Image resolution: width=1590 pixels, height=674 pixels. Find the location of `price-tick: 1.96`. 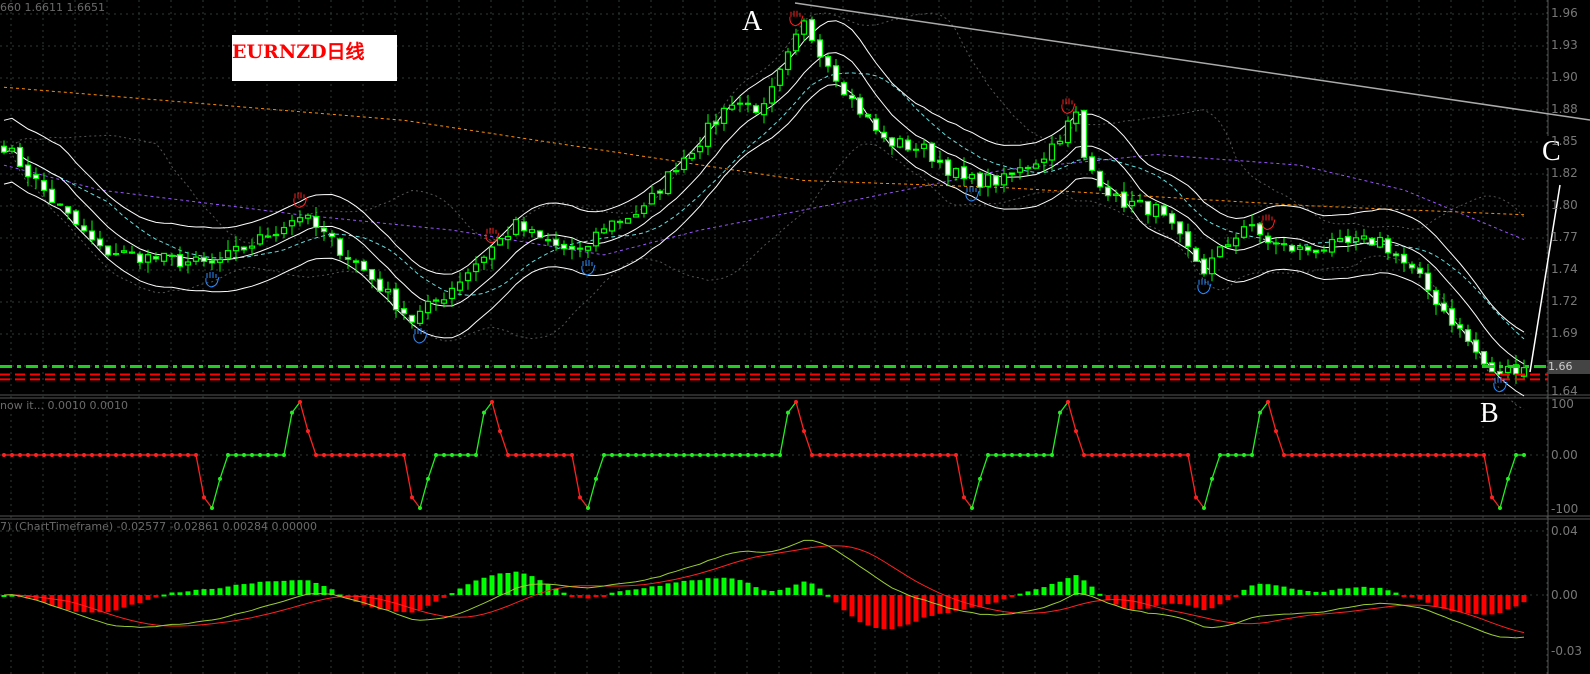

price-tick: 1.96 is located at coordinates (1564, 13).